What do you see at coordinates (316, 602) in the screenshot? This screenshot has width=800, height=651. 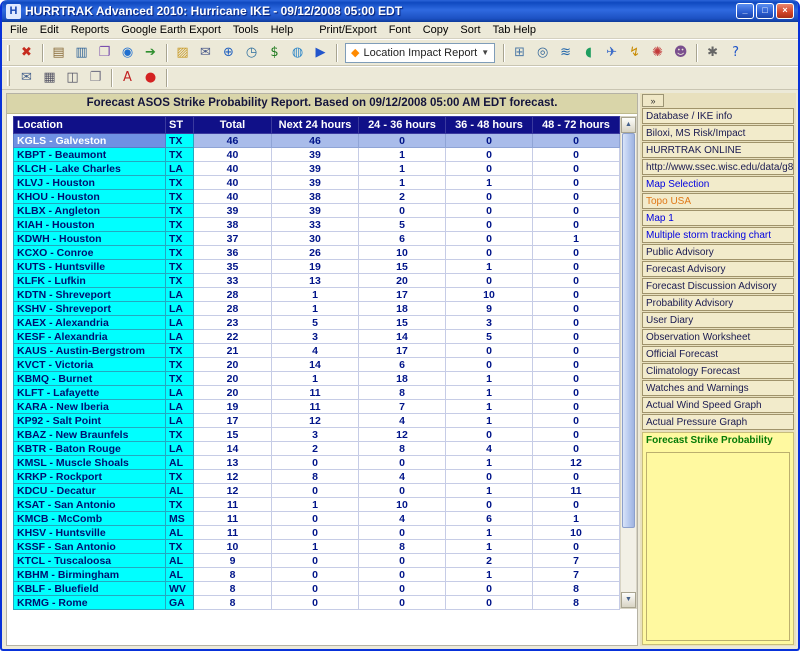 I see `table-row: KRMG - Rome GA 8 0 0 0 8` at bounding box center [316, 602].